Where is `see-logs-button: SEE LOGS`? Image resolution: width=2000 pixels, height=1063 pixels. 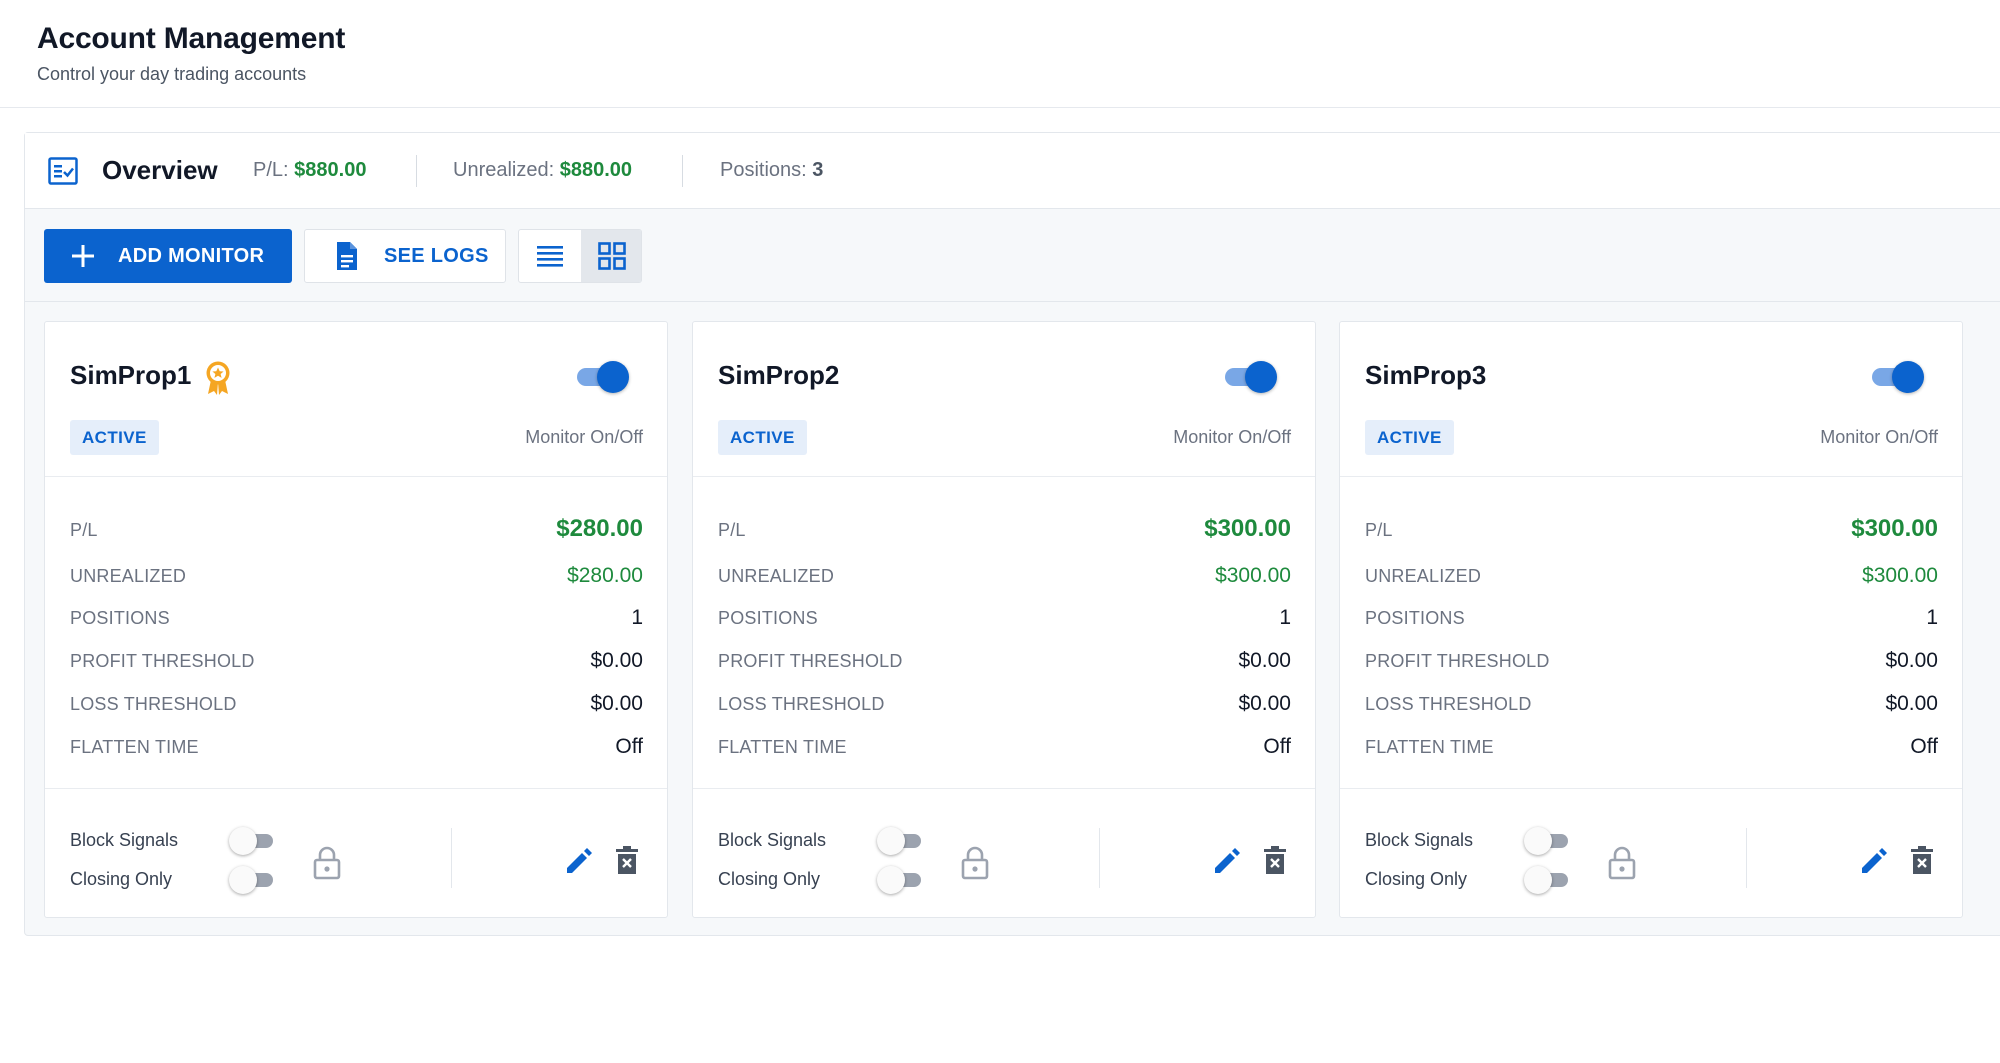 see-logs-button: SEE LOGS is located at coordinates (405, 256).